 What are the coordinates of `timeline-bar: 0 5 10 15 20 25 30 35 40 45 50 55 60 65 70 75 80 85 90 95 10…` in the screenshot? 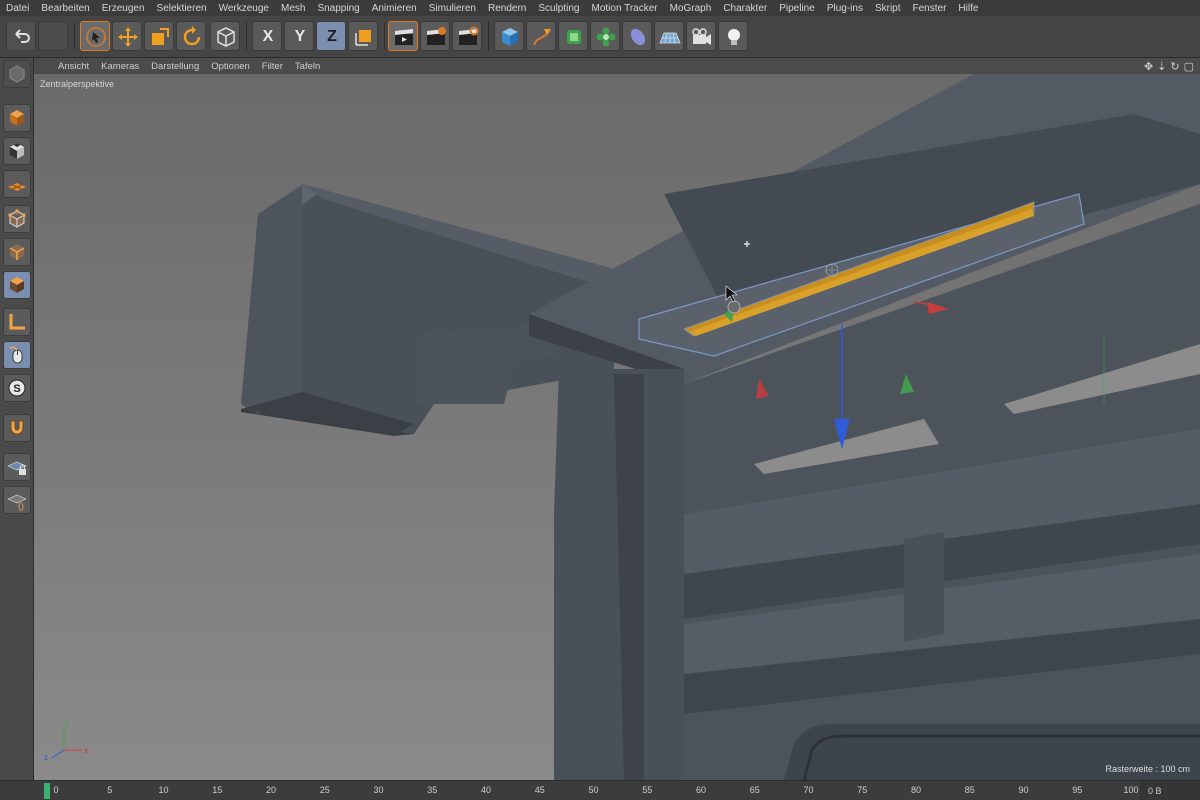 It's located at (600, 790).